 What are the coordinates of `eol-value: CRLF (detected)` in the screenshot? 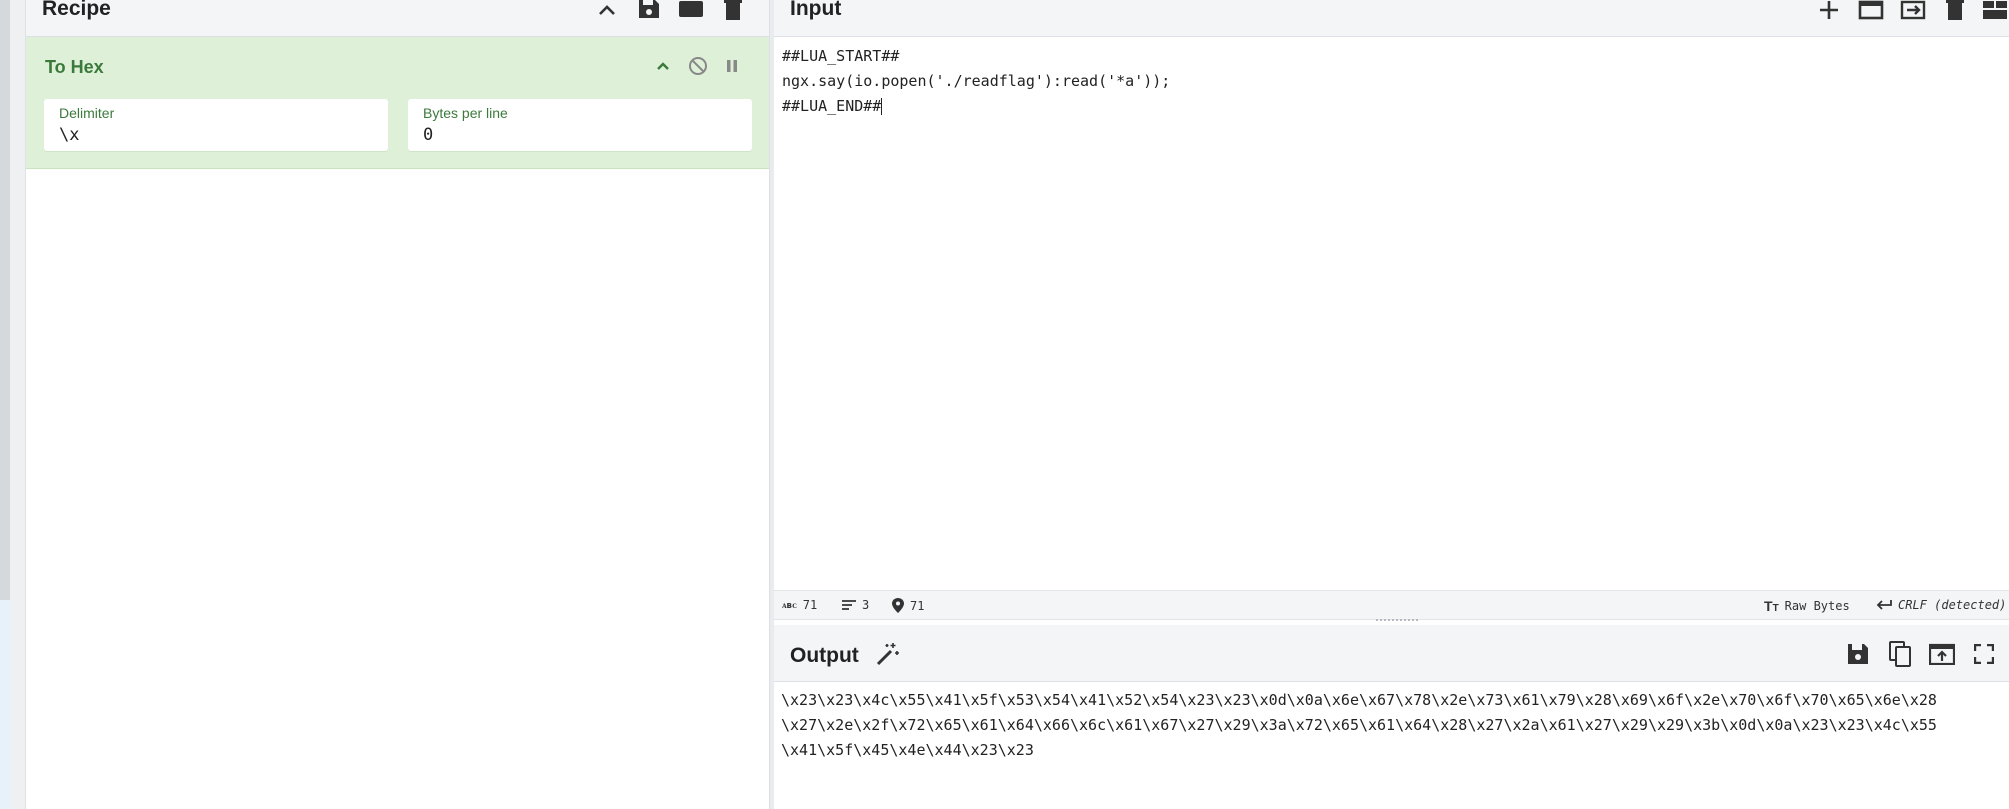 It's located at (1952, 605).